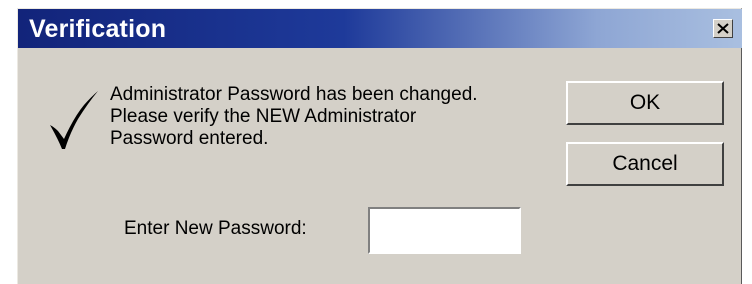  What do you see at coordinates (98, 29) in the screenshot?
I see `window-title: Verification` at bounding box center [98, 29].